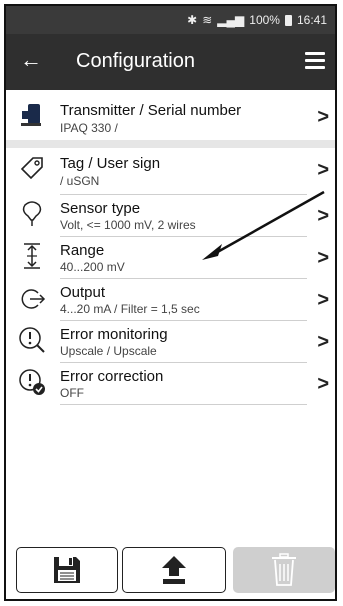  I want to click on bluetooth-icon: ✱, so click(192, 20).